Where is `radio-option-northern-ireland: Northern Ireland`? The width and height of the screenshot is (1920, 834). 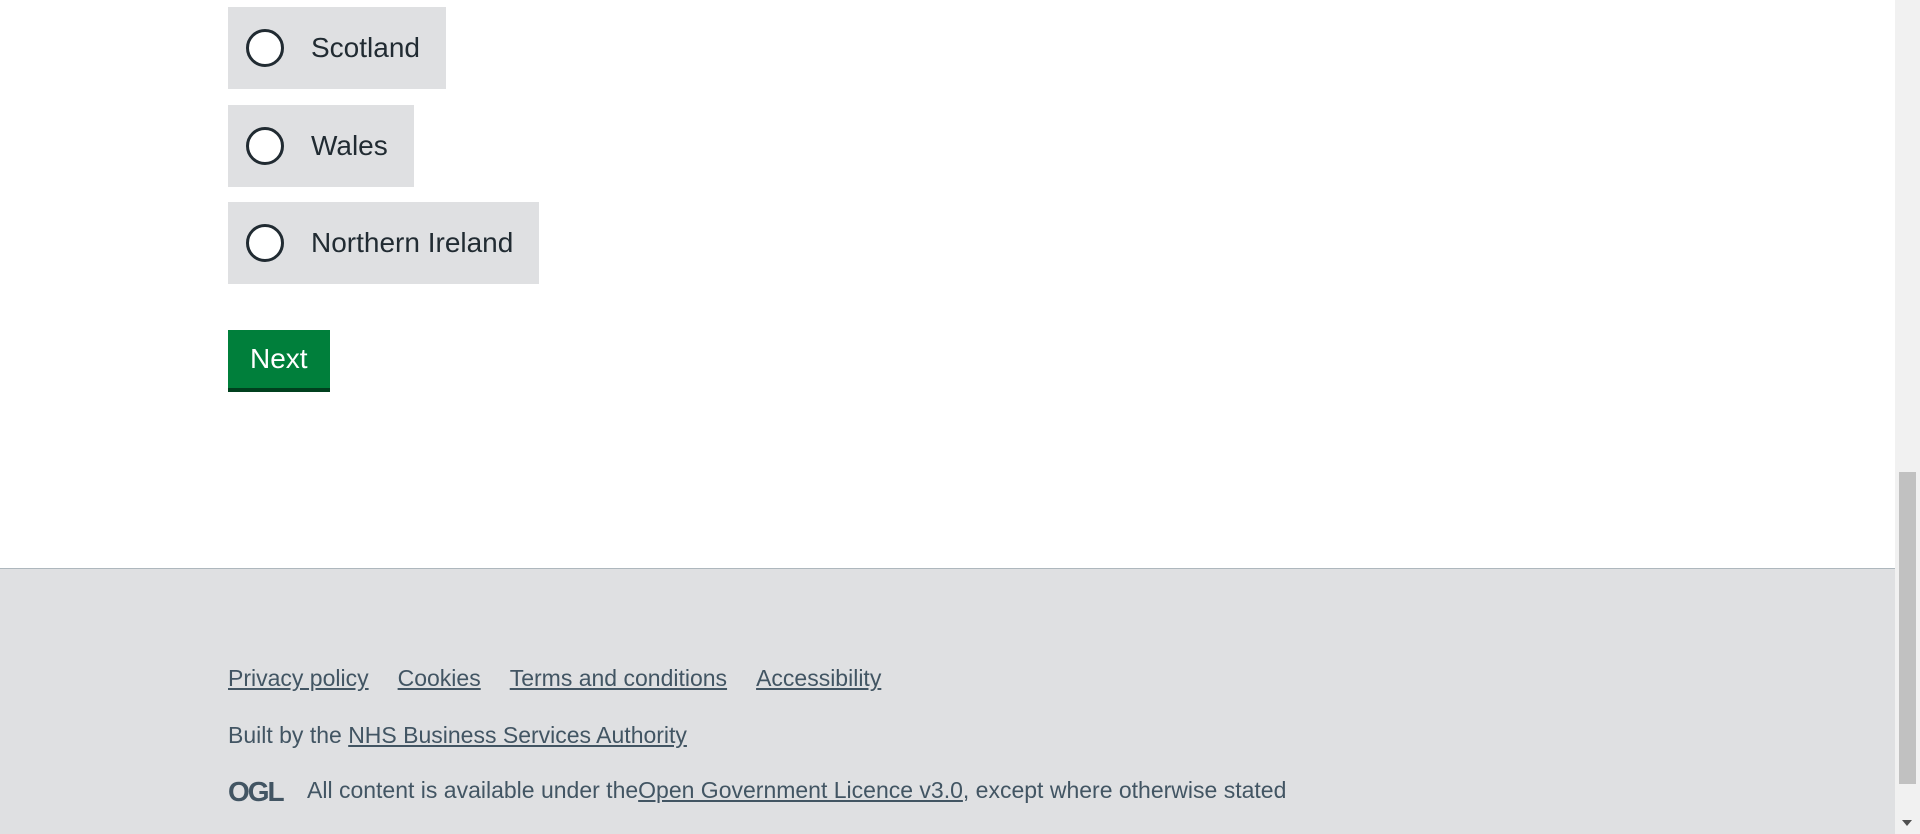
radio-option-northern-ireland: Northern Ireland is located at coordinates (384, 243).